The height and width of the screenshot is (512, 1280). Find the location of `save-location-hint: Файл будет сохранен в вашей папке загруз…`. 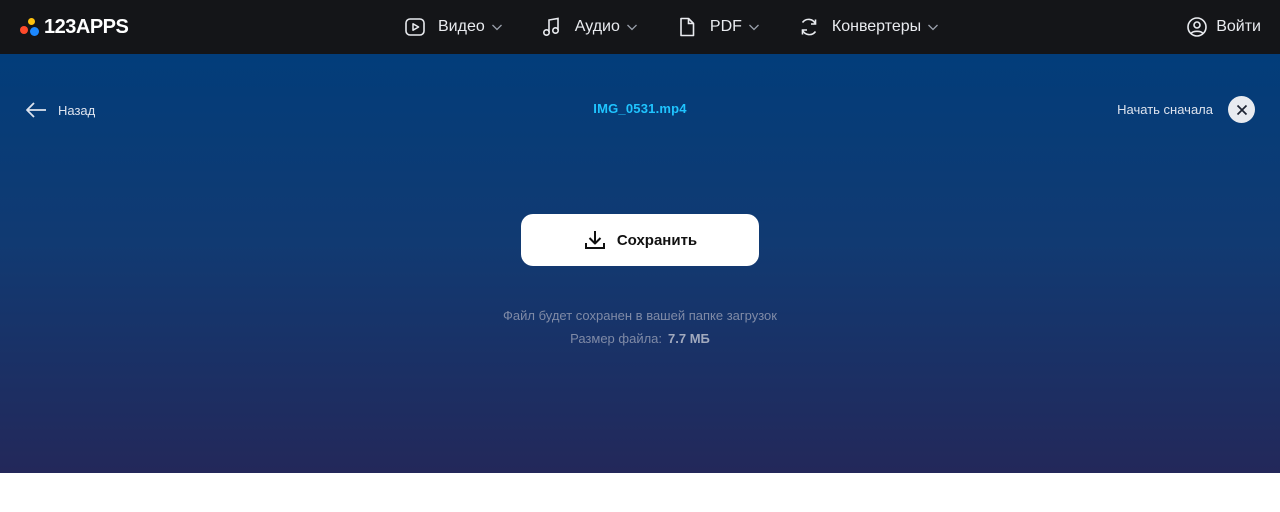

save-location-hint: Файл будет сохранен в вашей папке загруз… is located at coordinates (640, 315).